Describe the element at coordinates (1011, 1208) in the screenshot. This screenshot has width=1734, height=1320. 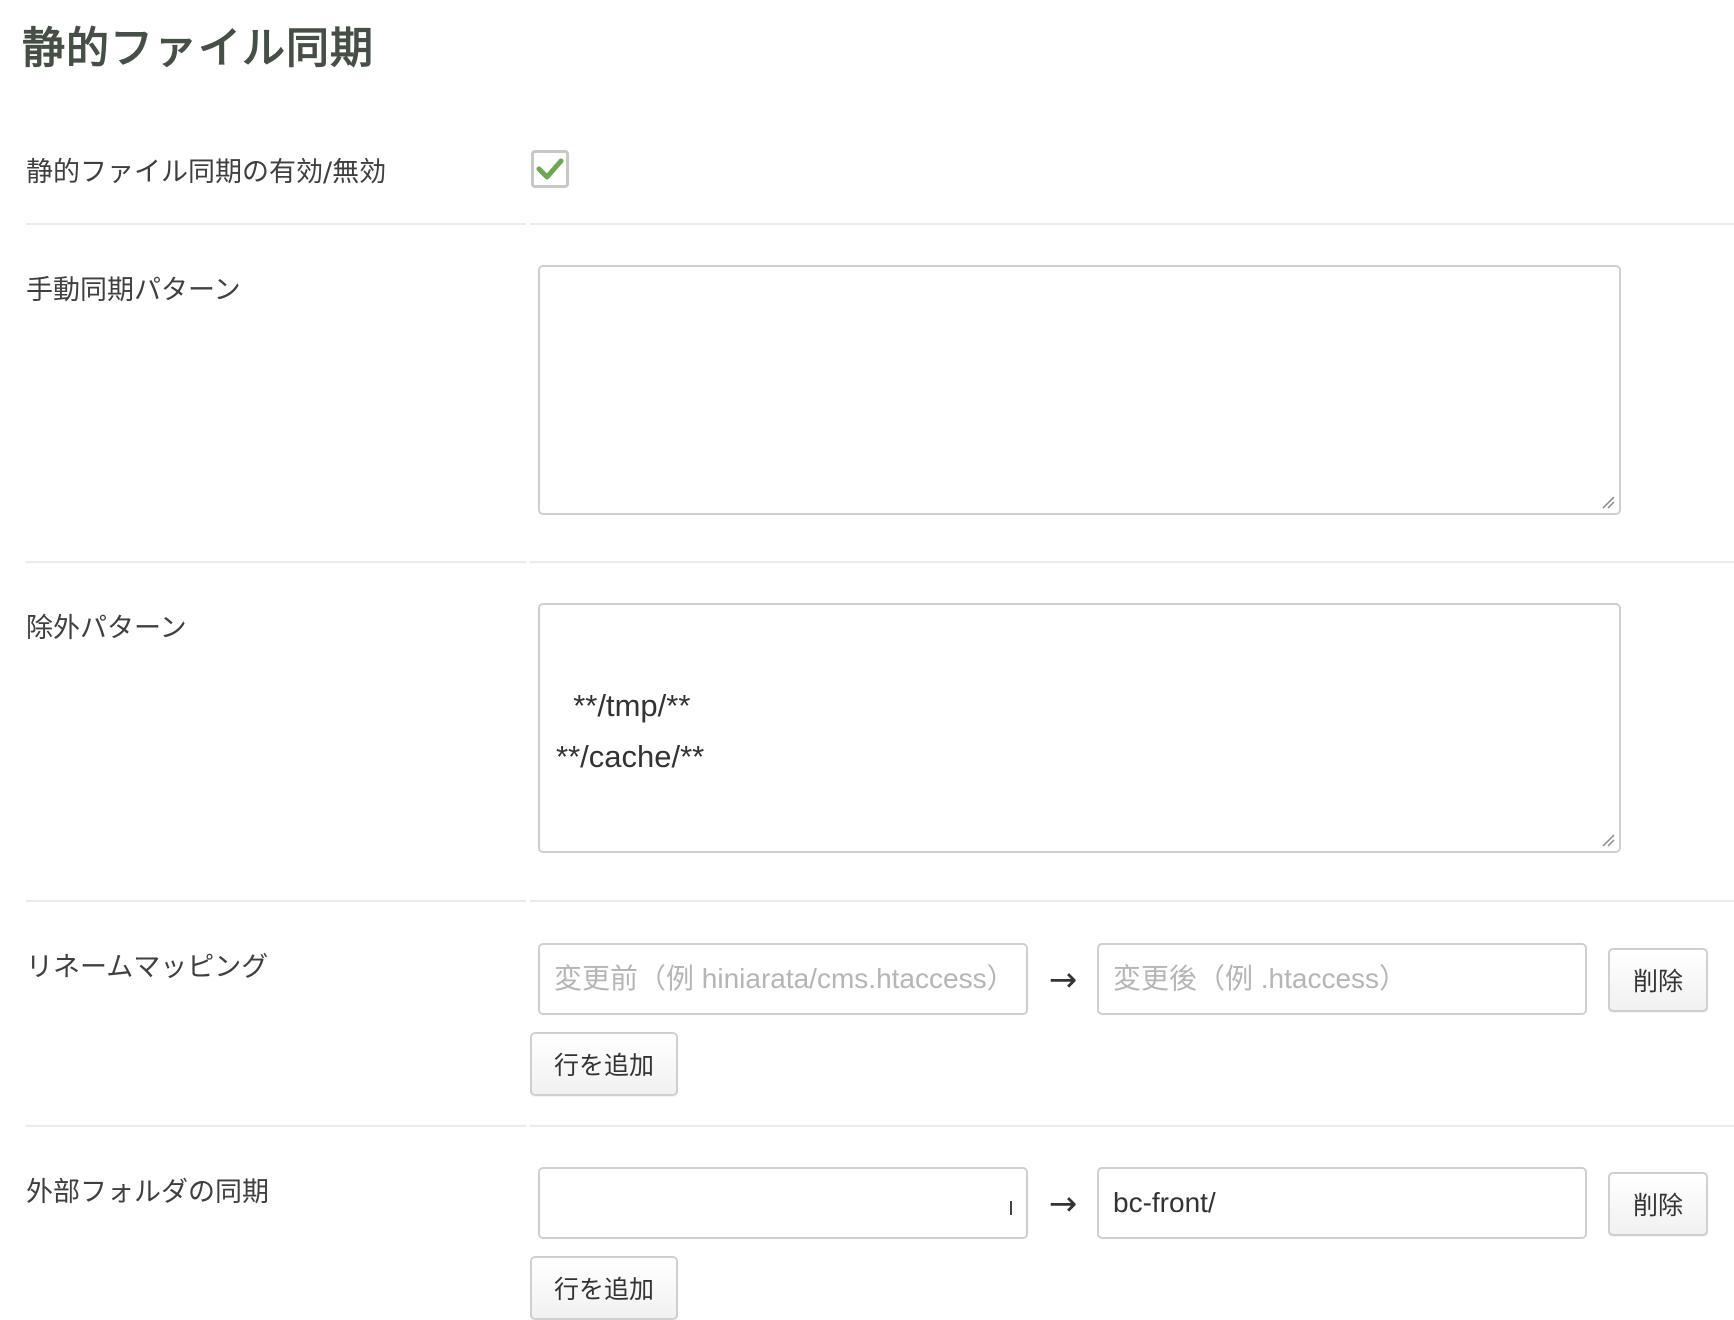
I see `text-caret` at that location.